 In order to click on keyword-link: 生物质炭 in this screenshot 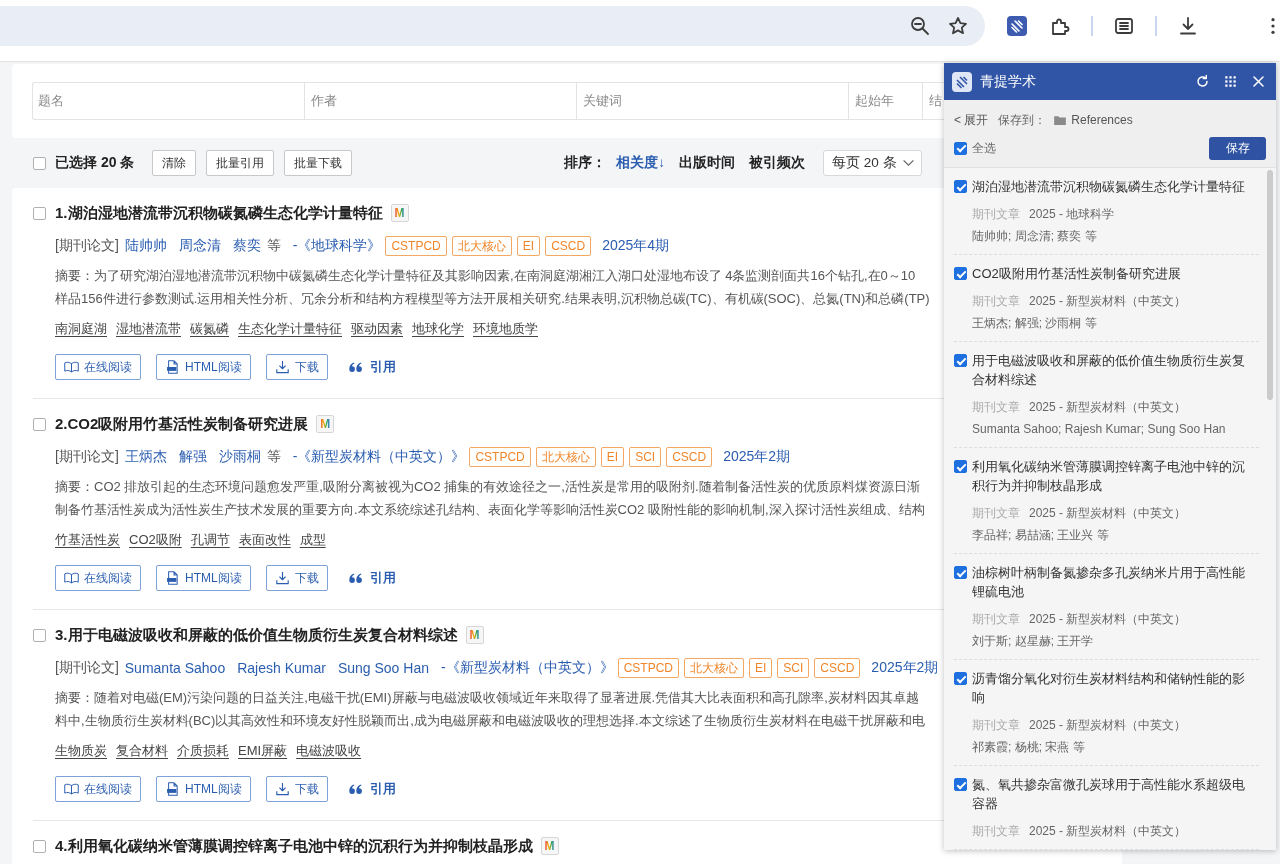, I will do `click(81, 751)`.